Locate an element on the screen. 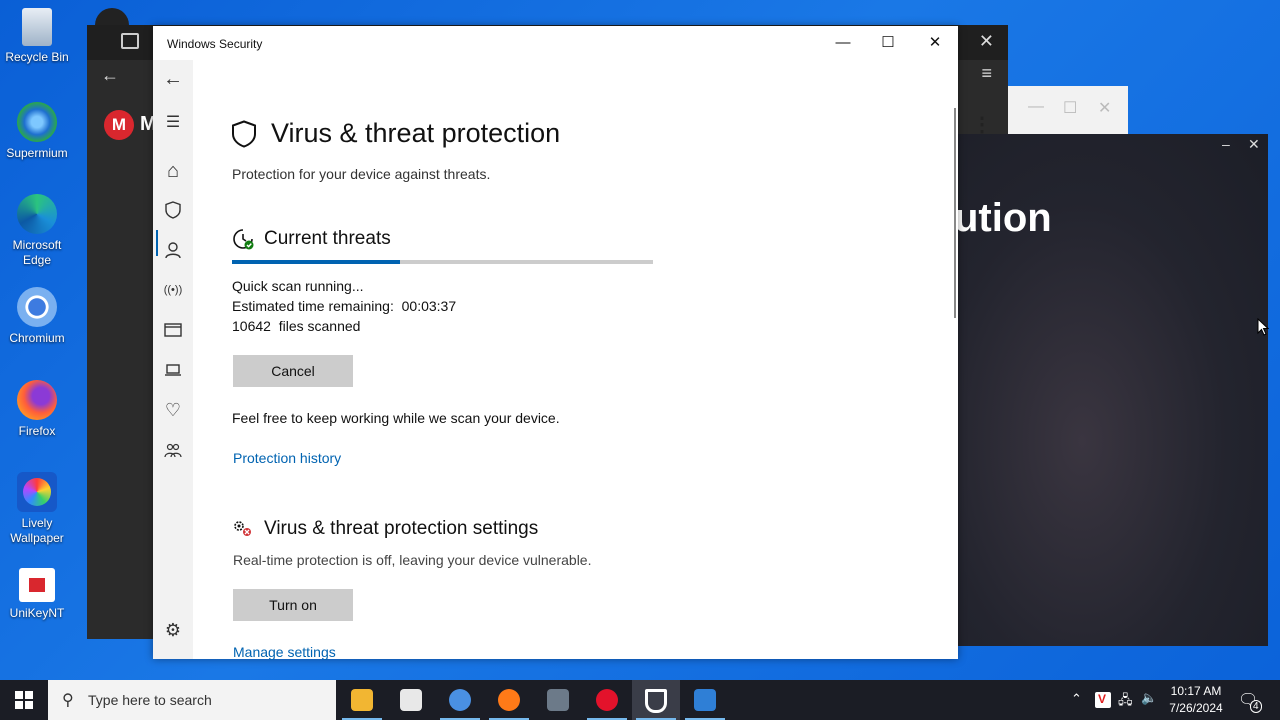 The image size is (1280, 720). opera-icon is located at coordinates (607, 700).